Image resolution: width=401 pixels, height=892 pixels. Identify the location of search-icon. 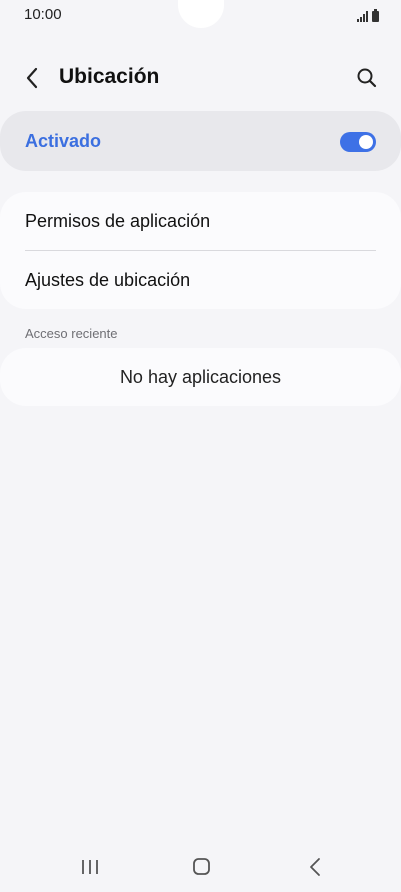
(367, 78).